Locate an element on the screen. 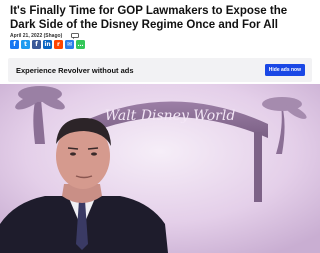  article-meta: April 21, 2022 (Shago) is located at coordinates (45, 36).